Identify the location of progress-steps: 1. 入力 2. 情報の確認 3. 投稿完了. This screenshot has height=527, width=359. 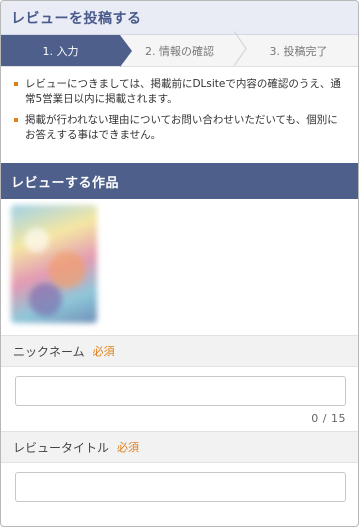
(179, 51).